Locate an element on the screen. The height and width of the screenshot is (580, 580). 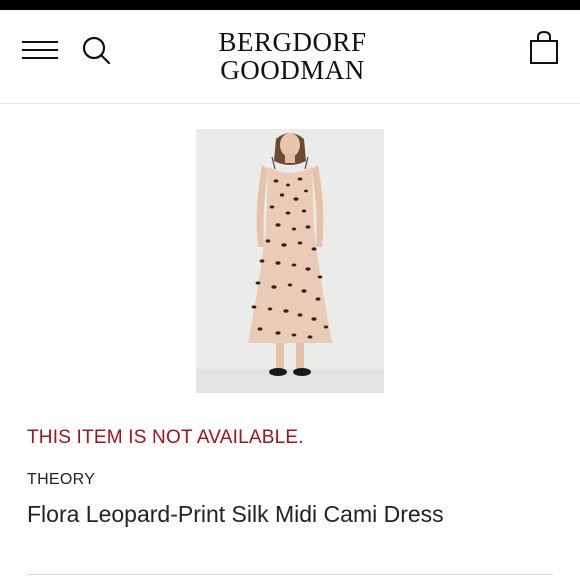
logo-line-2: GOODMAN is located at coordinates (292, 70).